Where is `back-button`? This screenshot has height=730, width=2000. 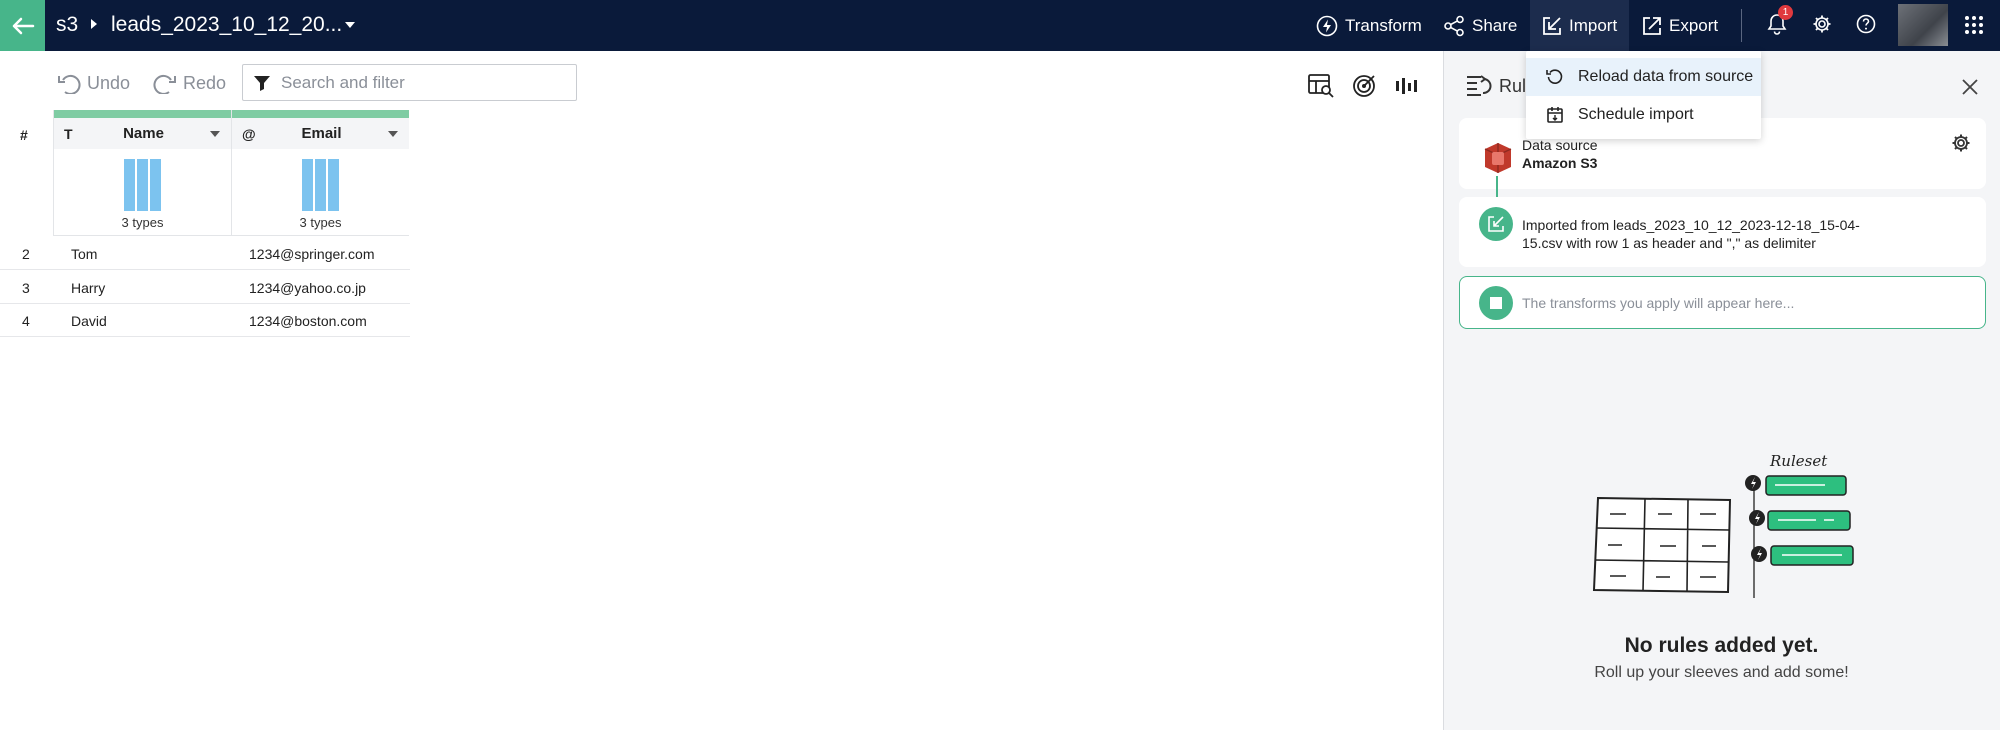 back-button is located at coordinates (22, 25).